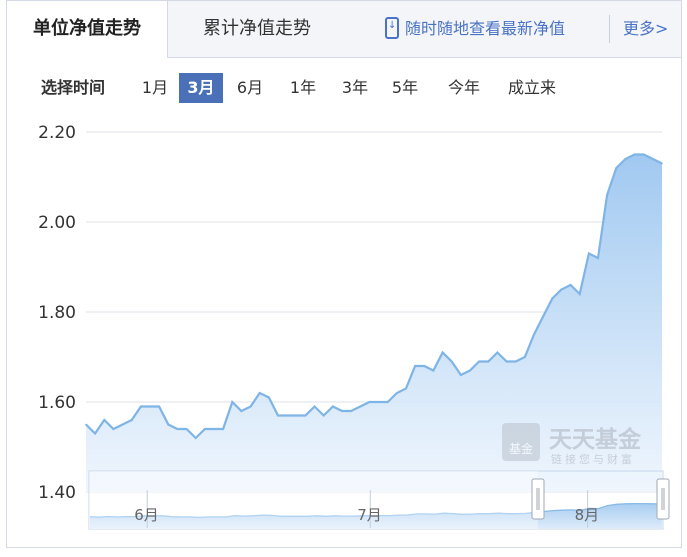  I want to click on watermark-slogan: 链接您与财富, so click(593, 459).